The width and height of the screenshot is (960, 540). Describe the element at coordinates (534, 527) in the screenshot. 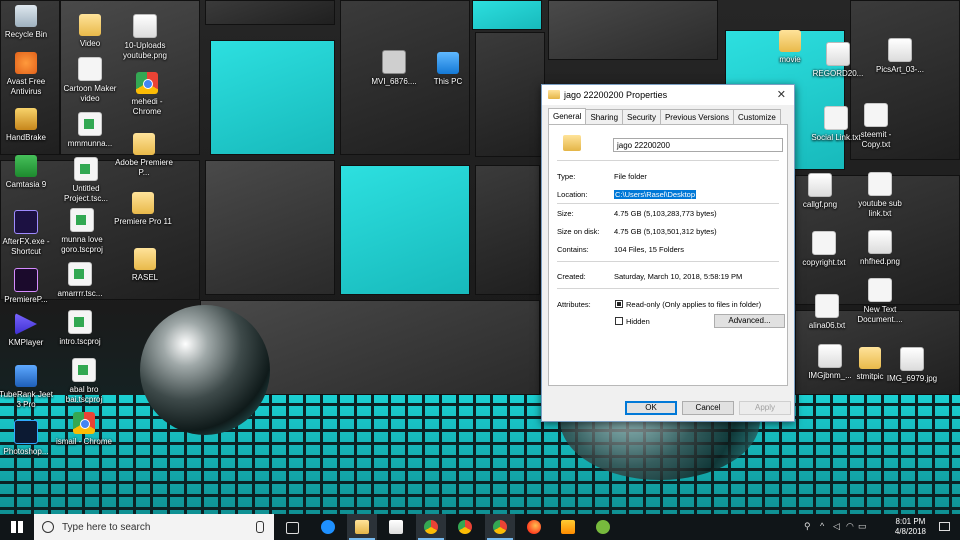

I see `taskbar-firefox` at that location.